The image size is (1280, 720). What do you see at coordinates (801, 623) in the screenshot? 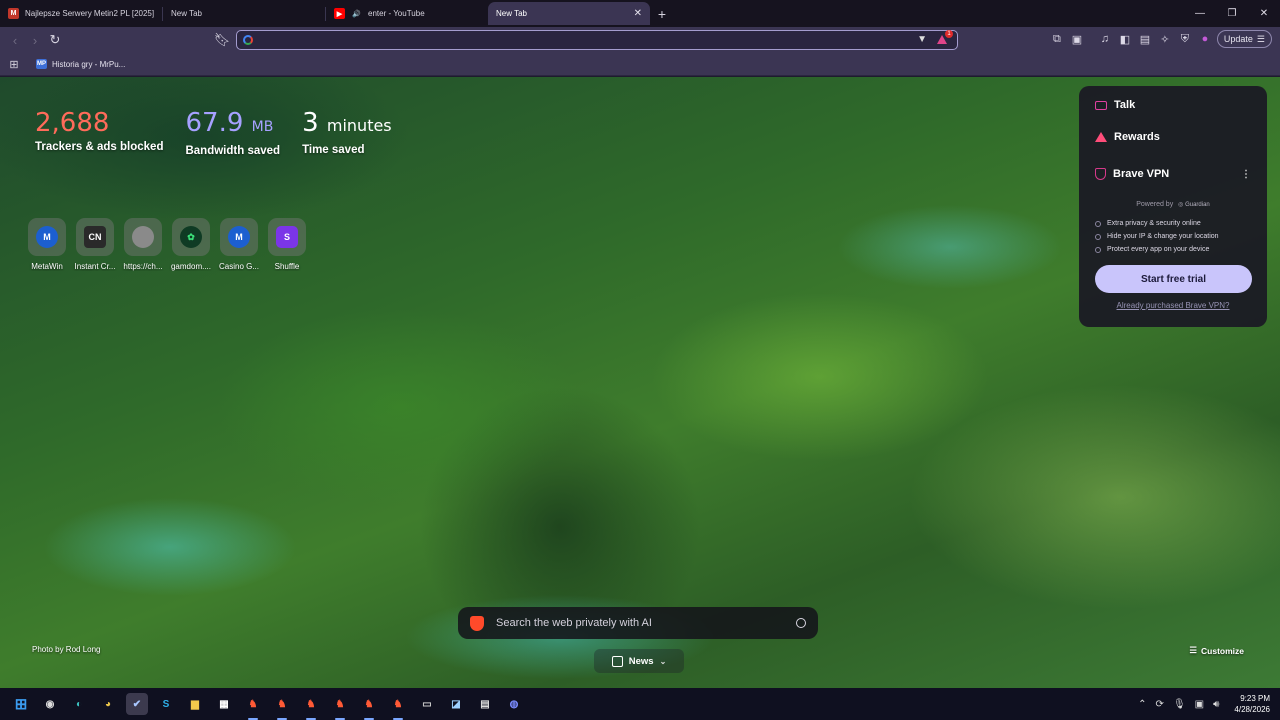
I see `search-icon` at bounding box center [801, 623].